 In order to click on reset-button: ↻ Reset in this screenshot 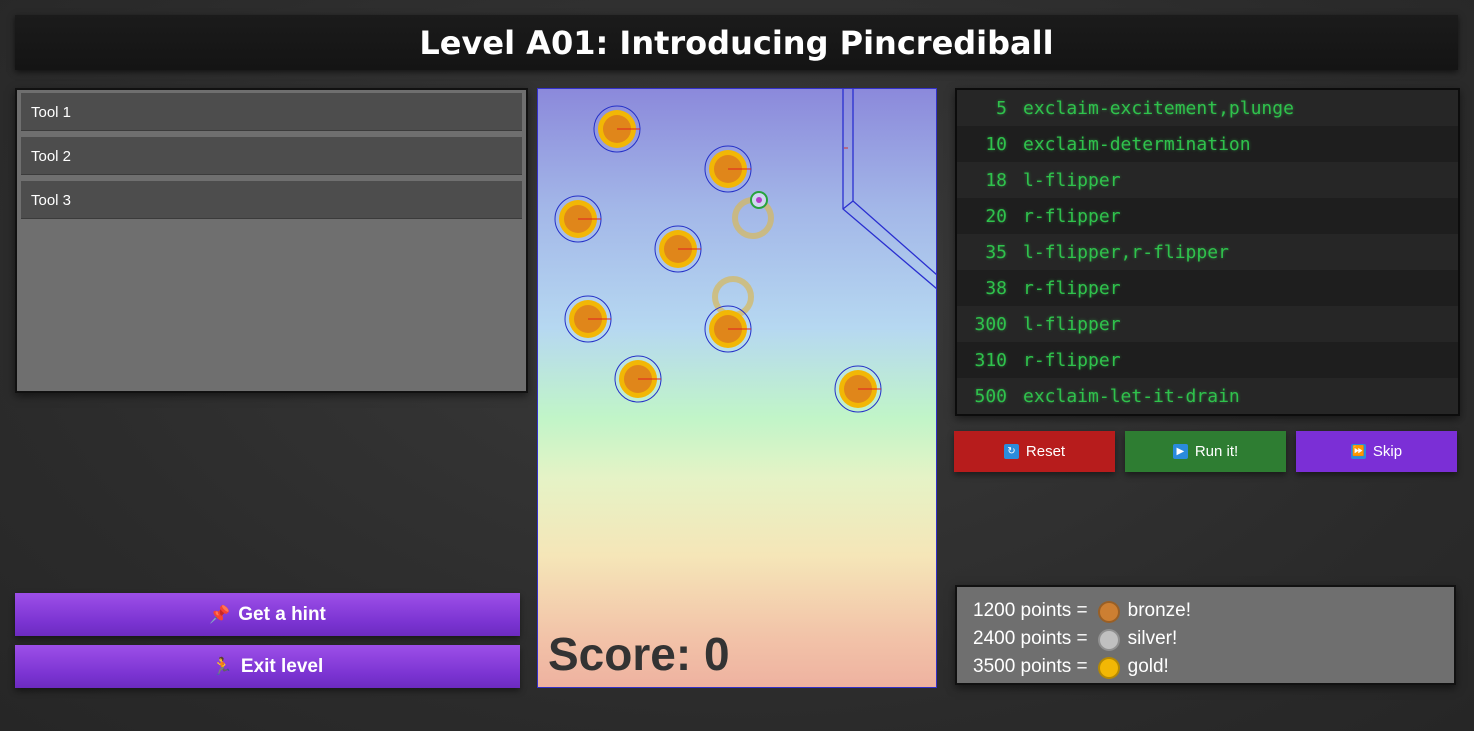, I will do `click(1034, 451)`.